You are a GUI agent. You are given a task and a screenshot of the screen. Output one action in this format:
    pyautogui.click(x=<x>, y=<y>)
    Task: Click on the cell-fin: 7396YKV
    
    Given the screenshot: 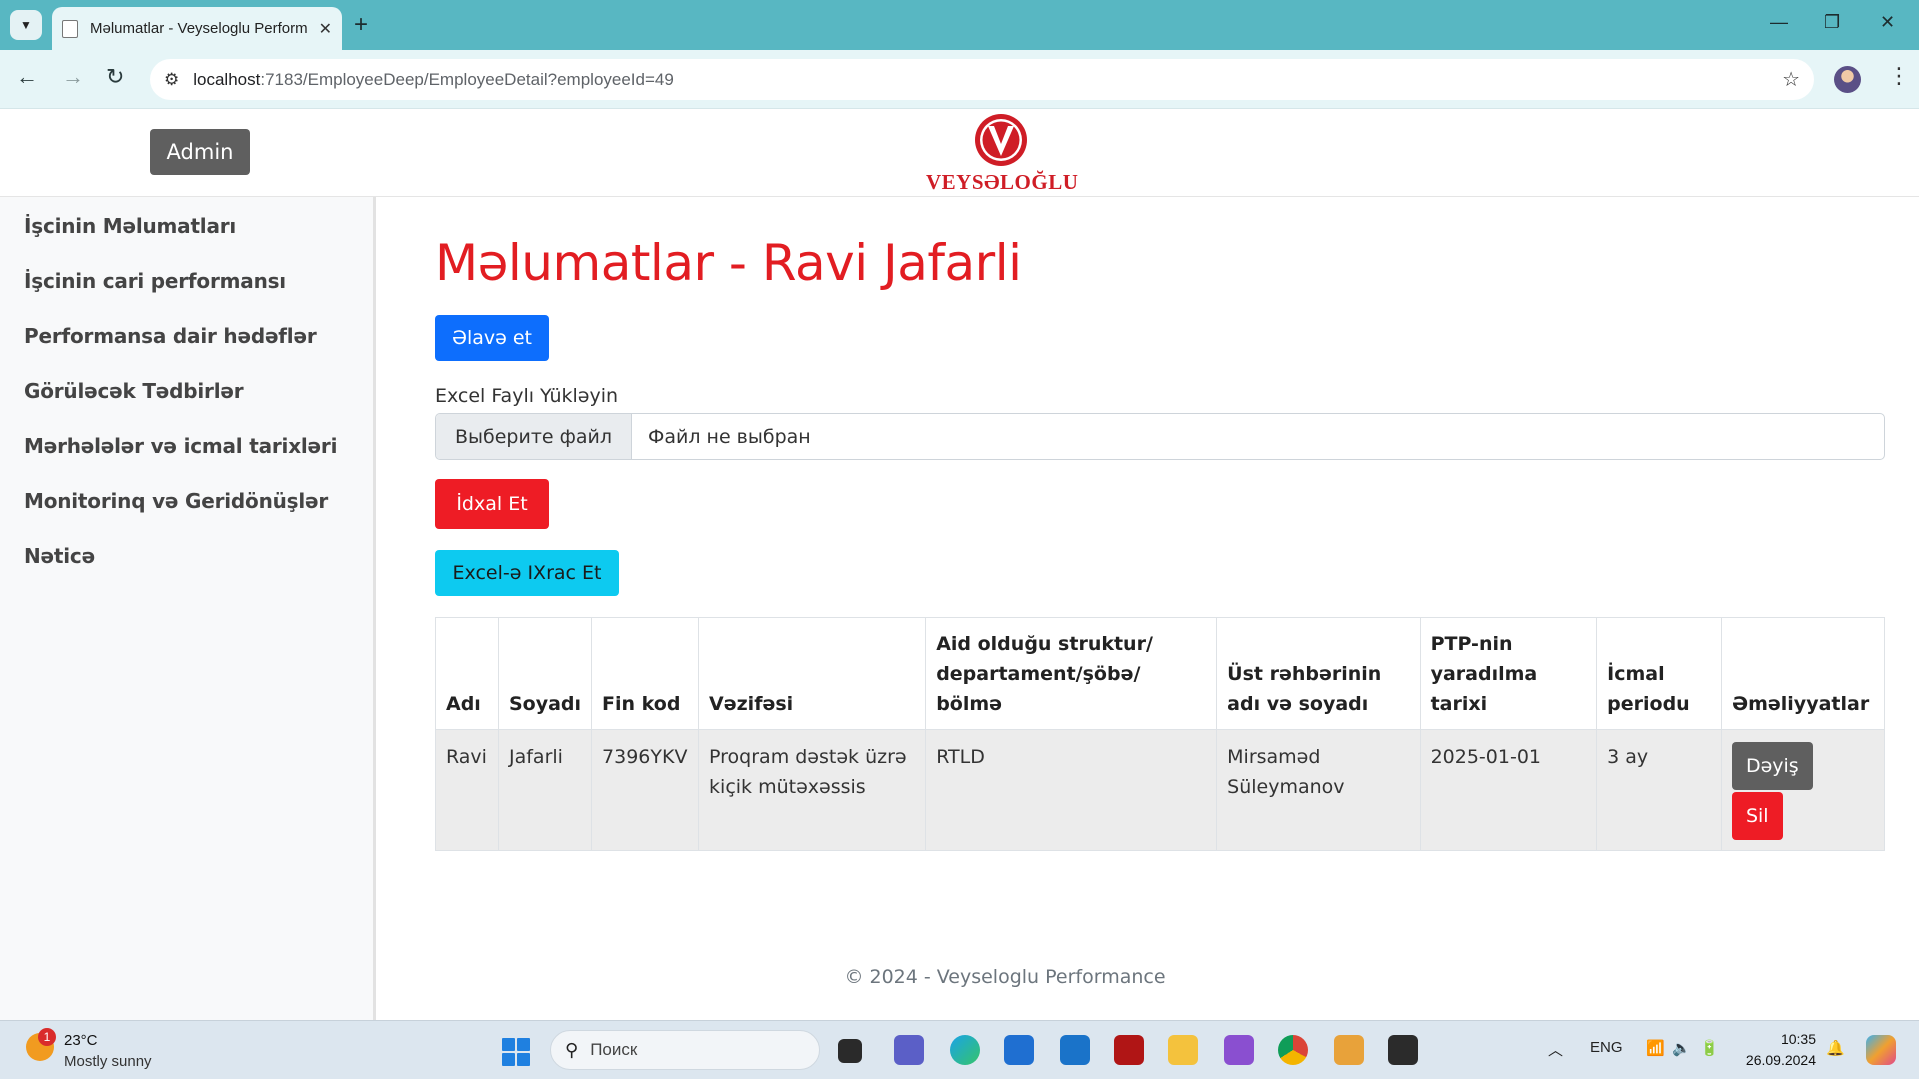 What is the action you would take?
    pyautogui.click(x=645, y=790)
    